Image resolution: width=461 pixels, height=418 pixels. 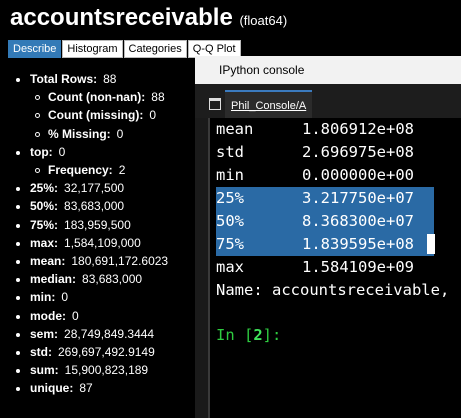 What do you see at coordinates (102, 242) in the screenshot?
I see `stat-value: 1,584,109,000` at bounding box center [102, 242].